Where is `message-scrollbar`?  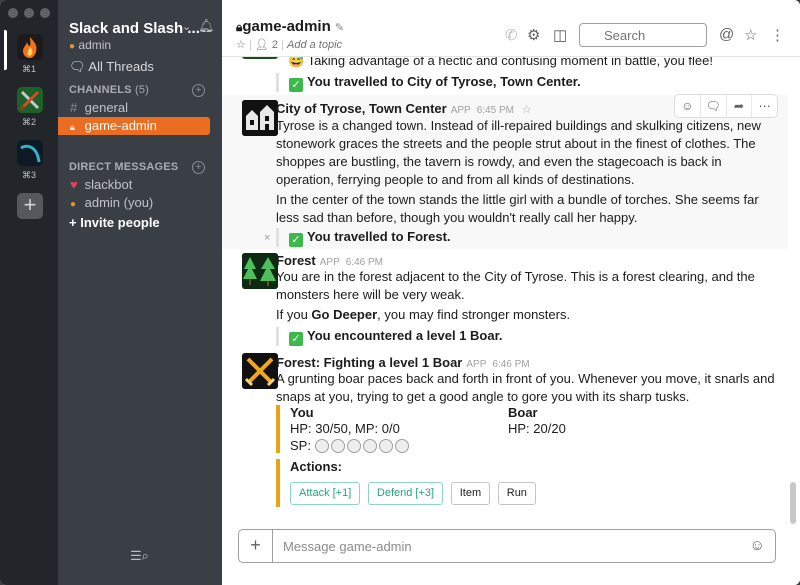 message-scrollbar is located at coordinates (793, 503).